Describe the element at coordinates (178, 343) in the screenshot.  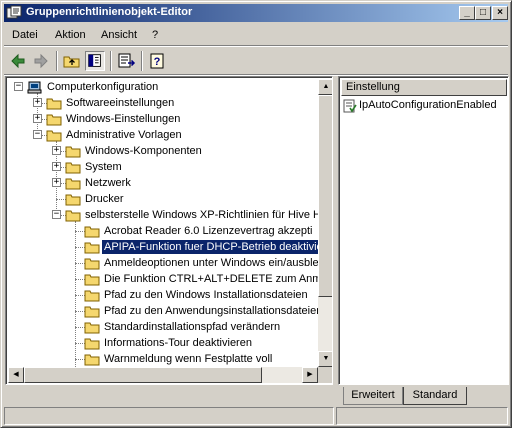
I see `tree-item-label: Informations-Tour deaktivieren` at that location.